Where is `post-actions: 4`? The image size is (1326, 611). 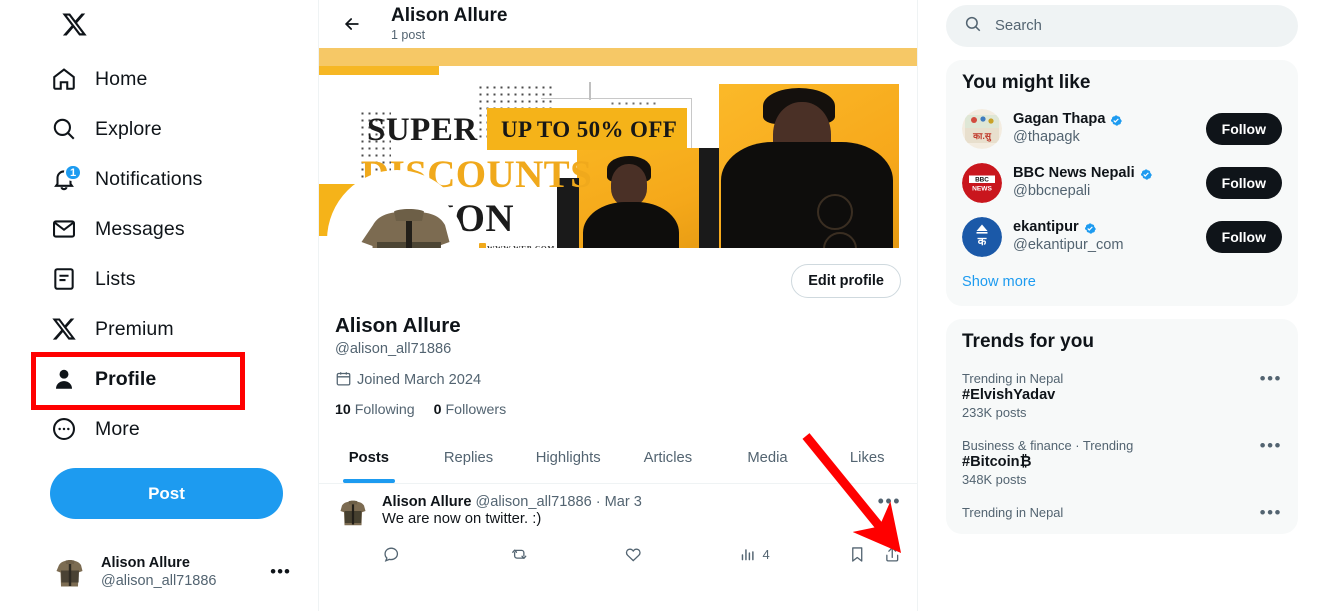 post-actions: 4 is located at coordinates (641, 555).